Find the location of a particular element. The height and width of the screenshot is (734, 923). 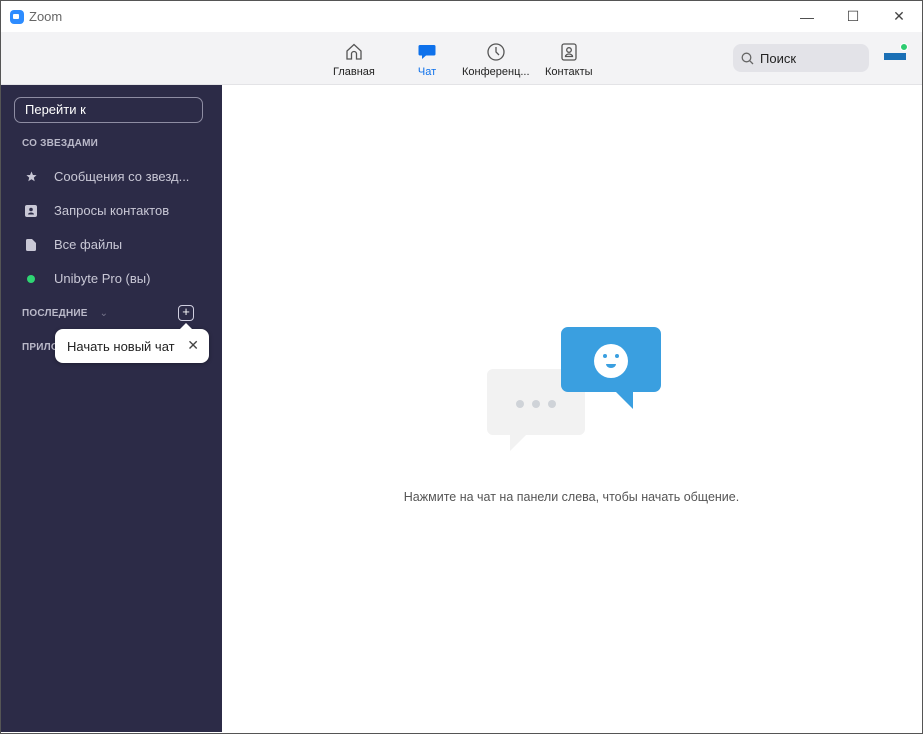

chevron-down-icon: ⌄ is located at coordinates (104, 313).